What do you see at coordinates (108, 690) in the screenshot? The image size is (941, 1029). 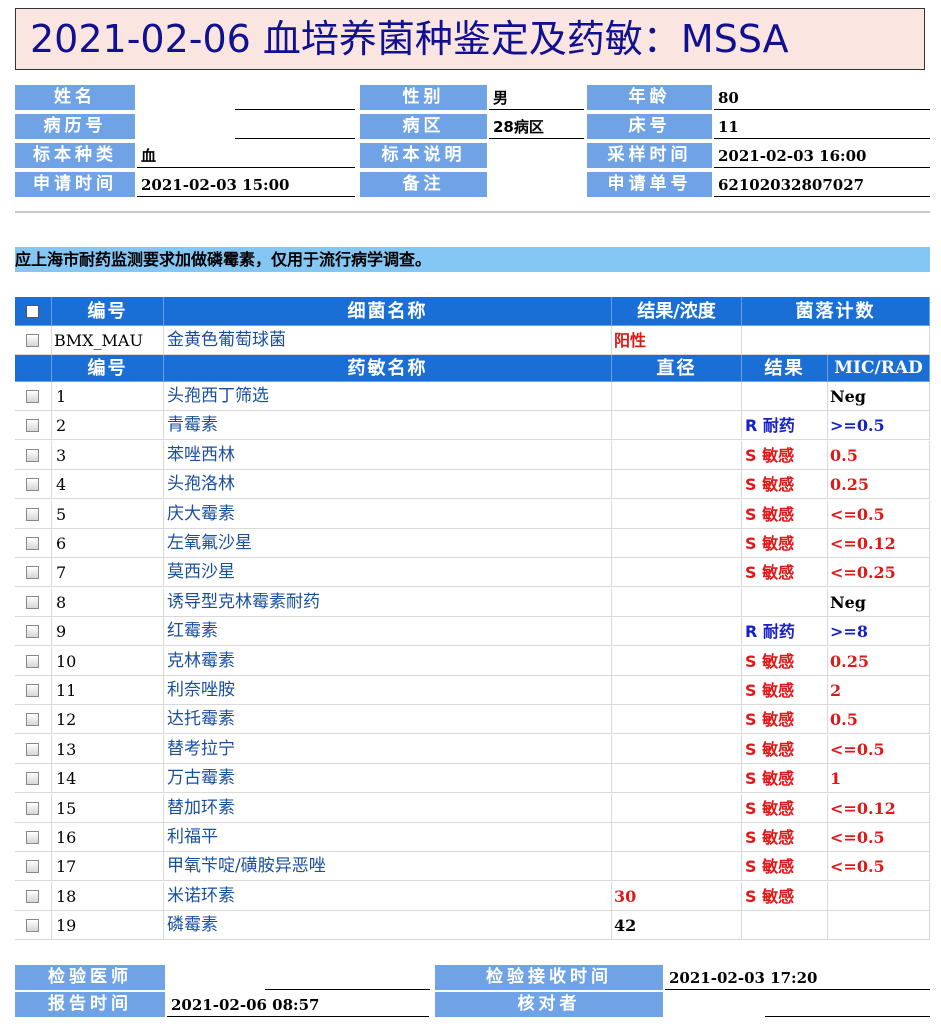 I see `drug-id: 11` at bounding box center [108, 690].